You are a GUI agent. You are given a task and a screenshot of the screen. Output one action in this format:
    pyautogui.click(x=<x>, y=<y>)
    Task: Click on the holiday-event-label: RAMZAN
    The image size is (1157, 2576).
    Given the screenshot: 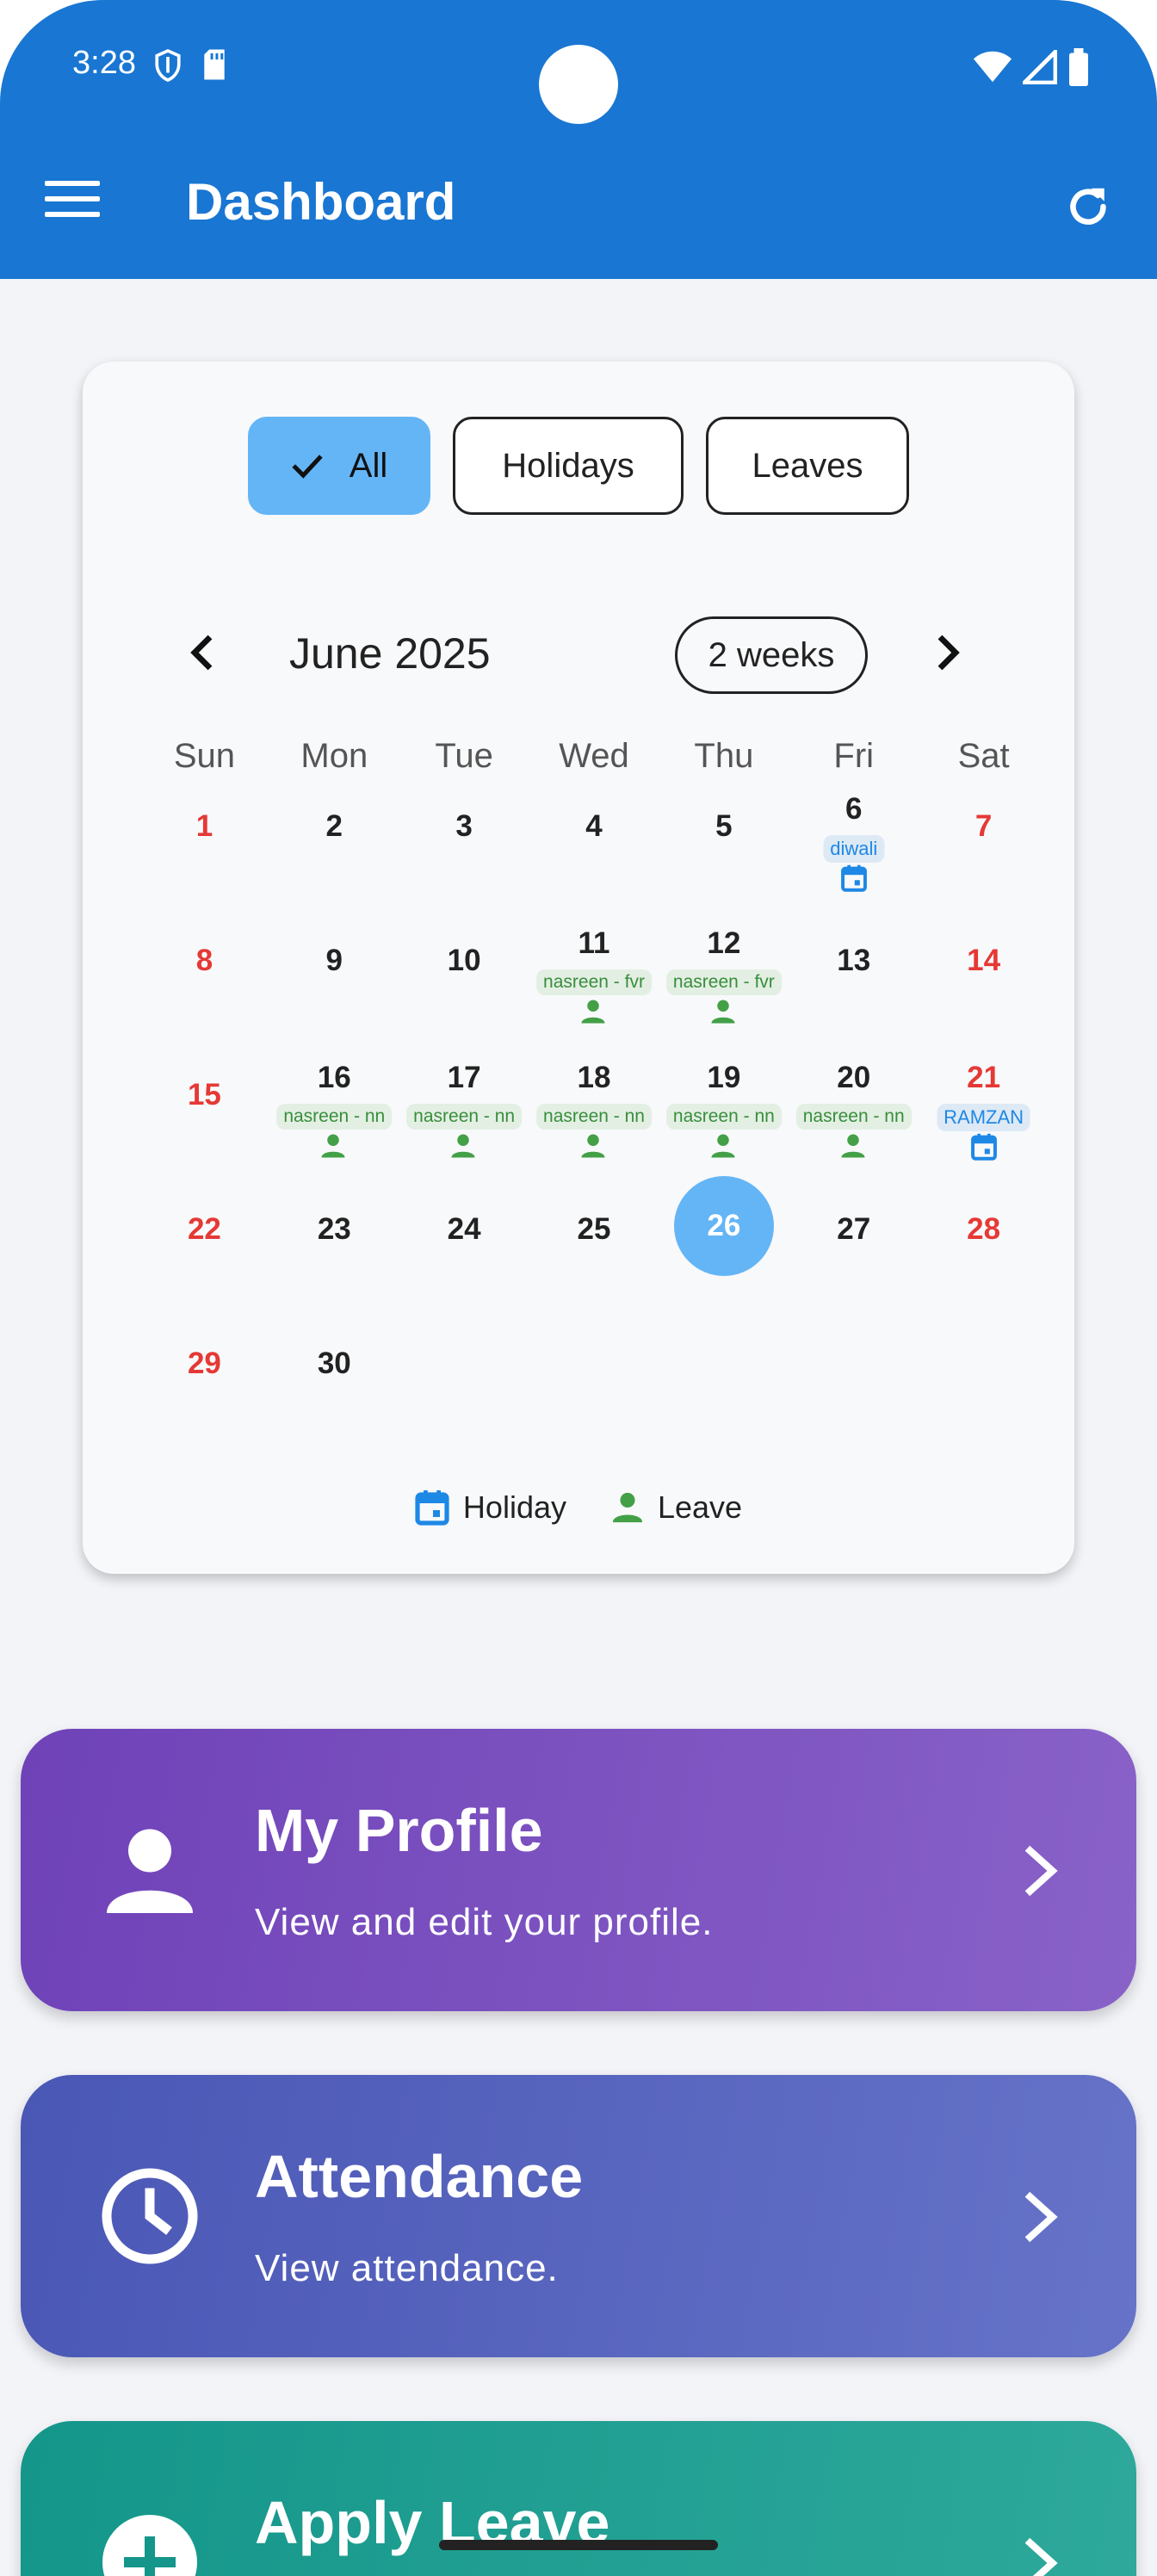 What is the action you would take?
    pyautogui.click(x=984, y=1117)
    